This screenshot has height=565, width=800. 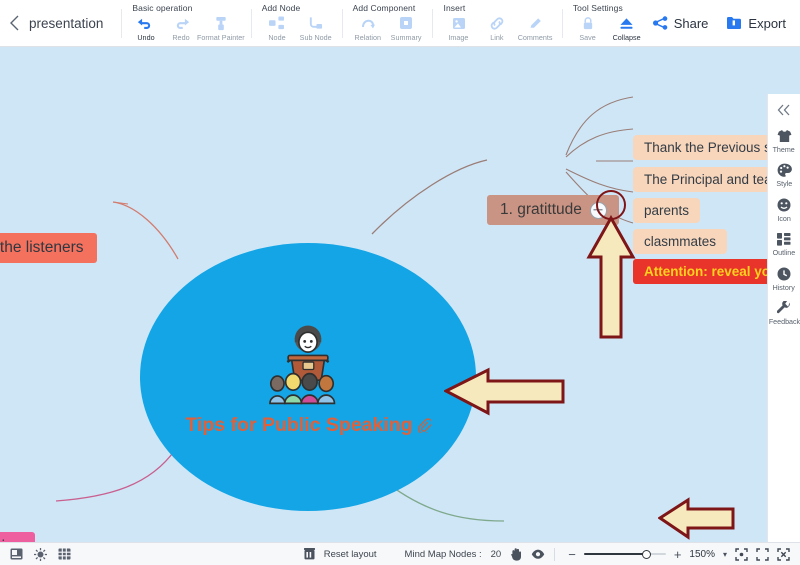 What do you see at coordinates (784, 135) in the screenshot?
I see `tshirt-icon` at bounding box center [784, 135].